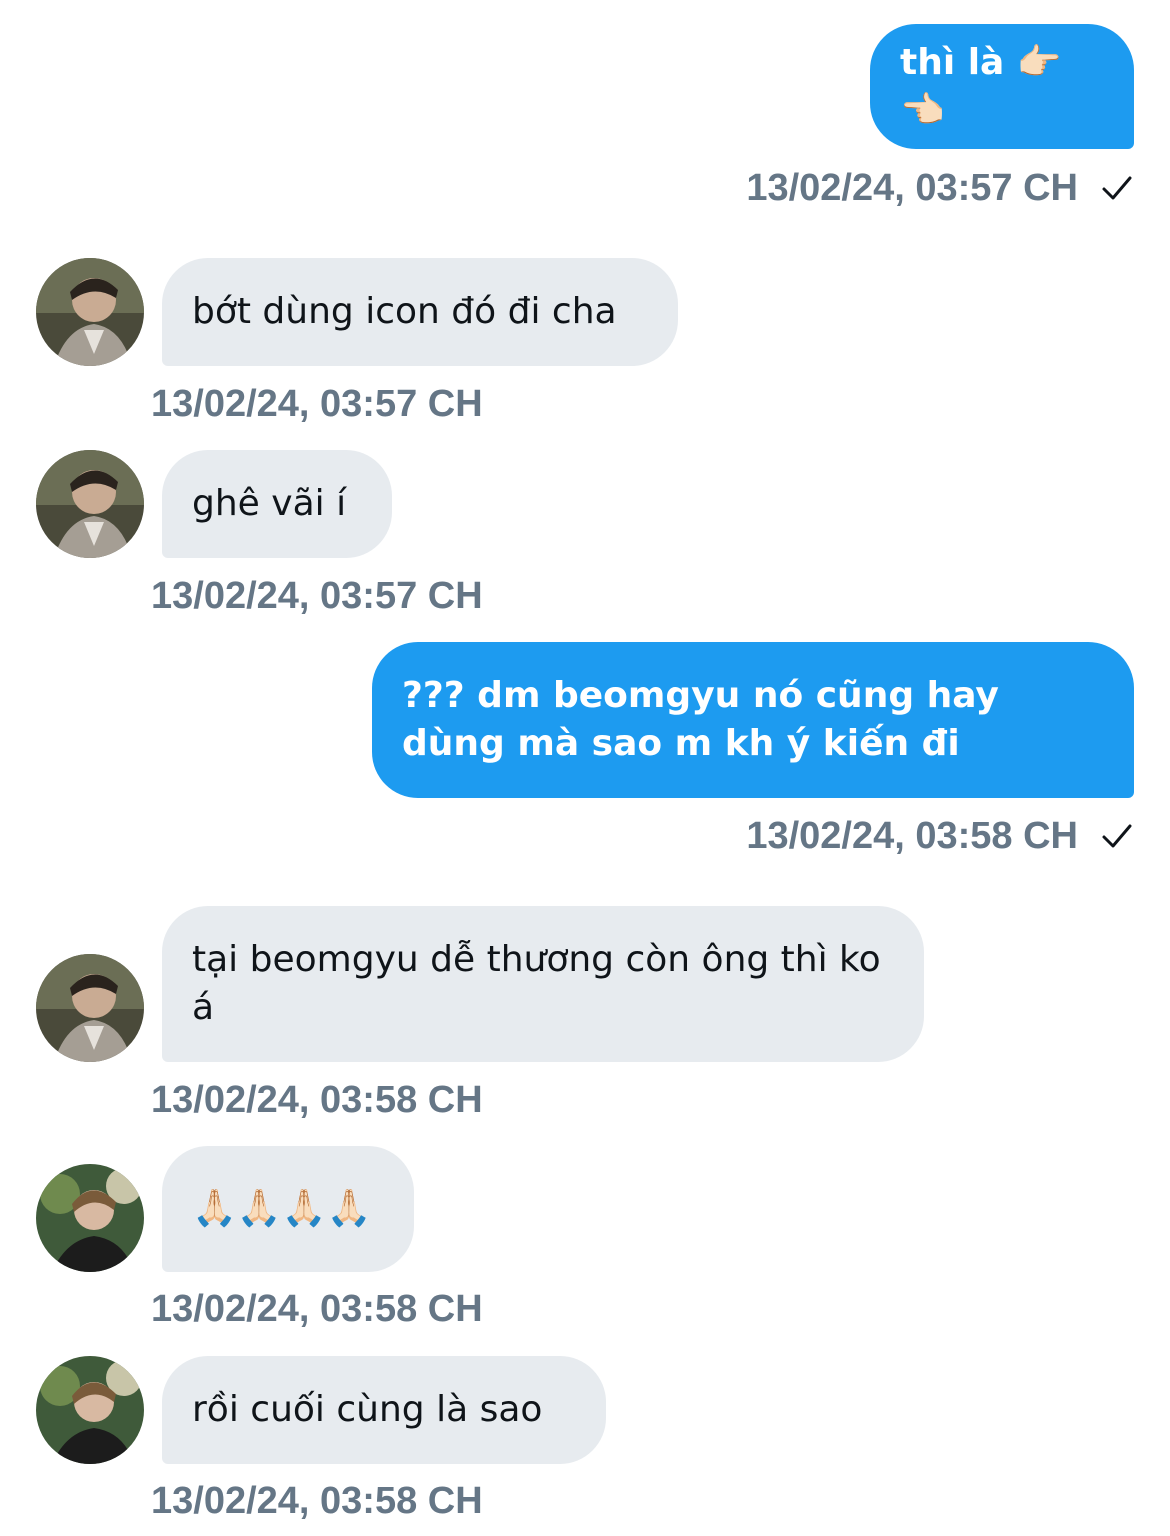 The width and height of the screenshot is (1170, 1536). Describe the element at coordinates (404, 311) in the screenshot. I see `message-text: bớt dùng icon đó đi cha` at that location.